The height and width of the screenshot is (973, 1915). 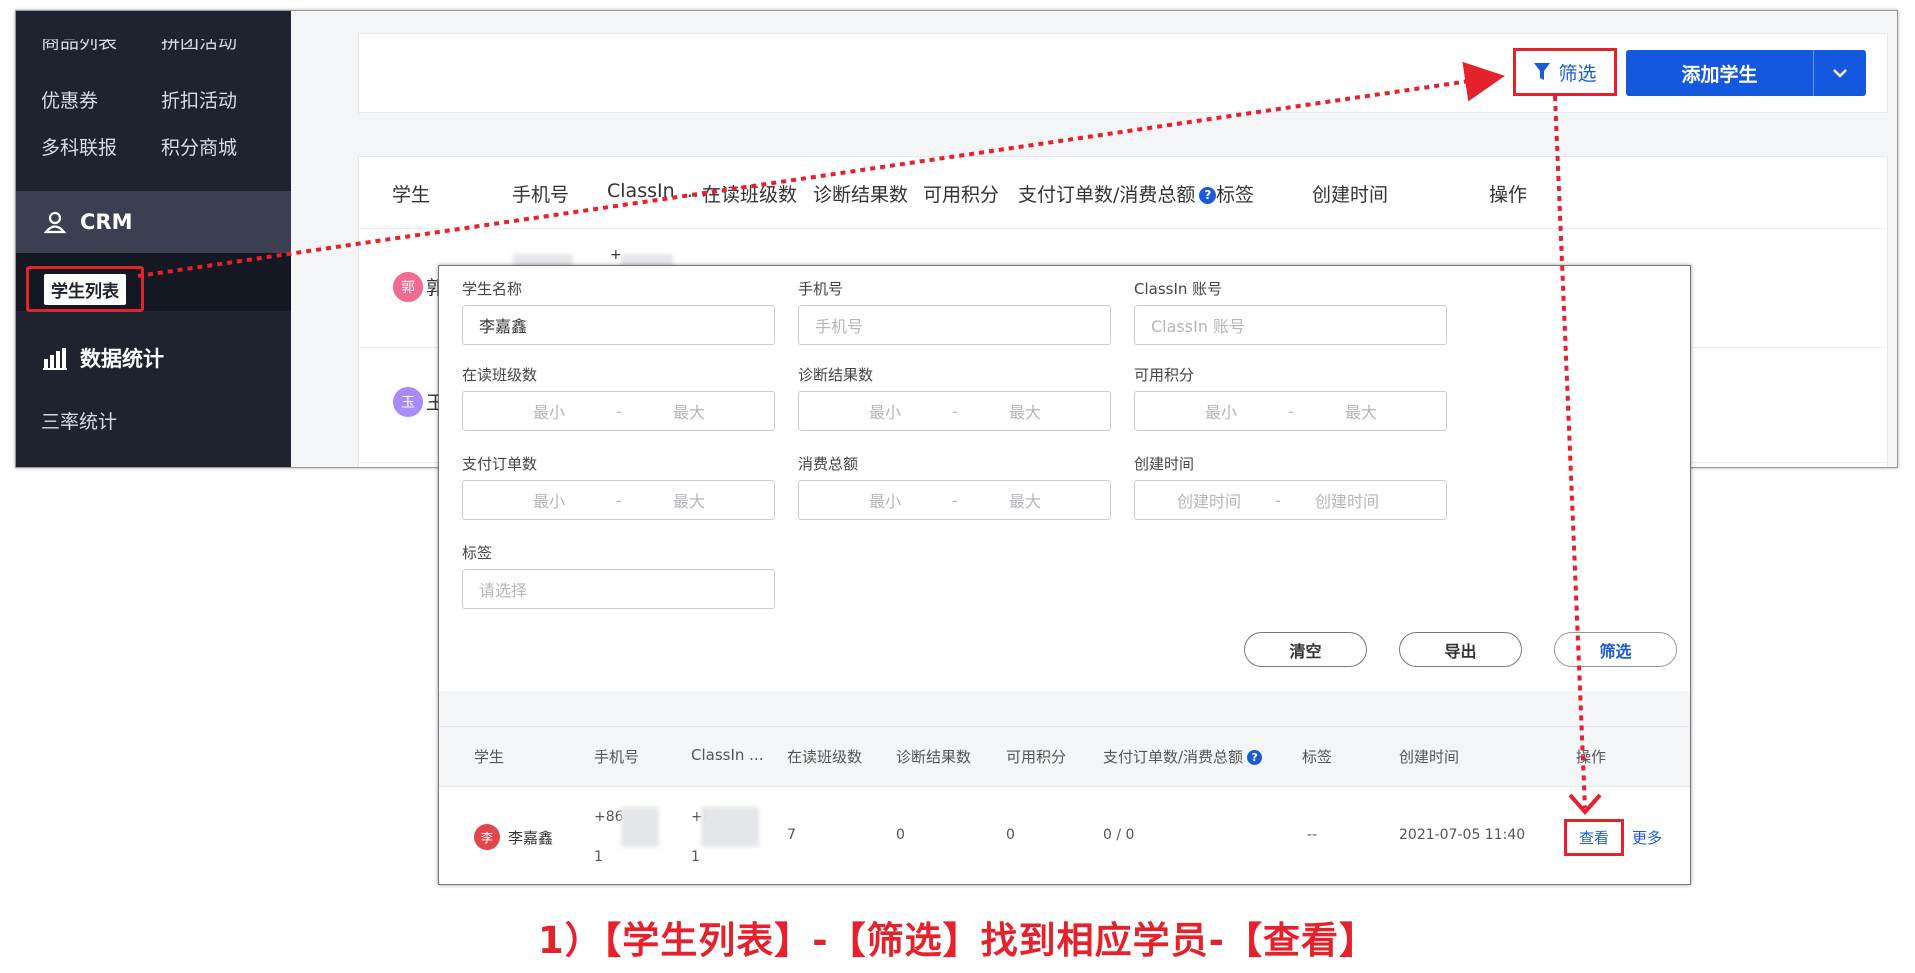 I want to click on th-points: 可用积分, so click(x=961, y=193).